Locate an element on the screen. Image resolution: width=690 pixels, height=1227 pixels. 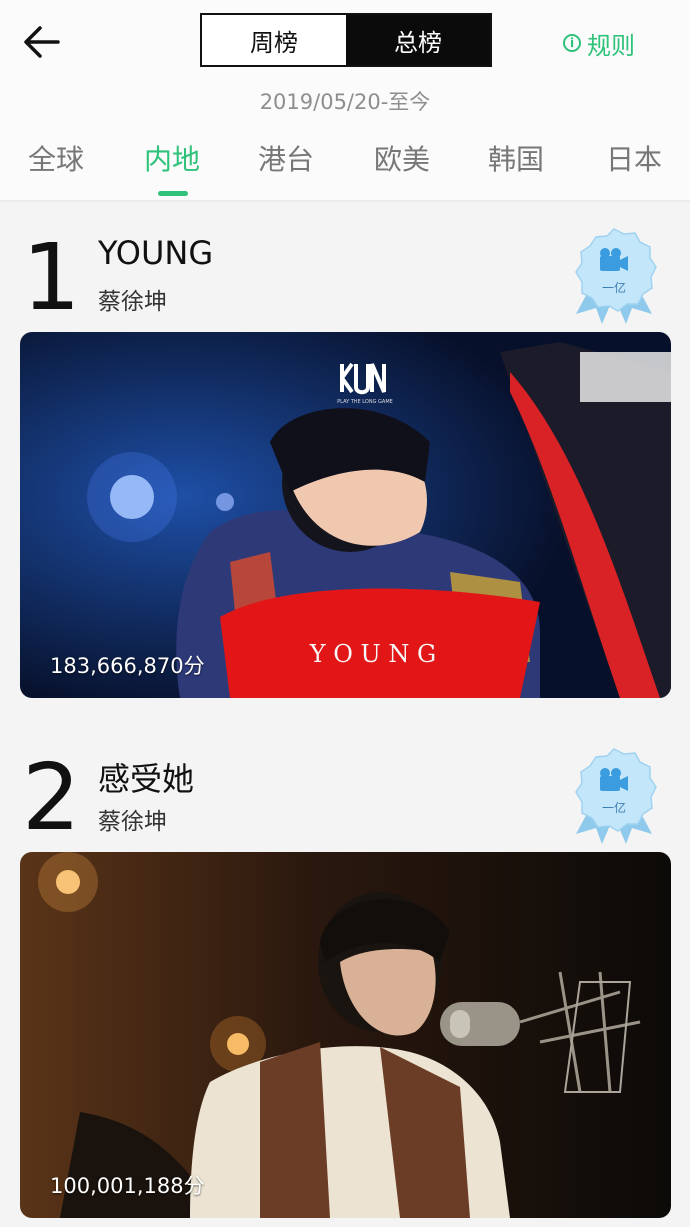
song-title: 感受她 is located at coordinates (146, 777).